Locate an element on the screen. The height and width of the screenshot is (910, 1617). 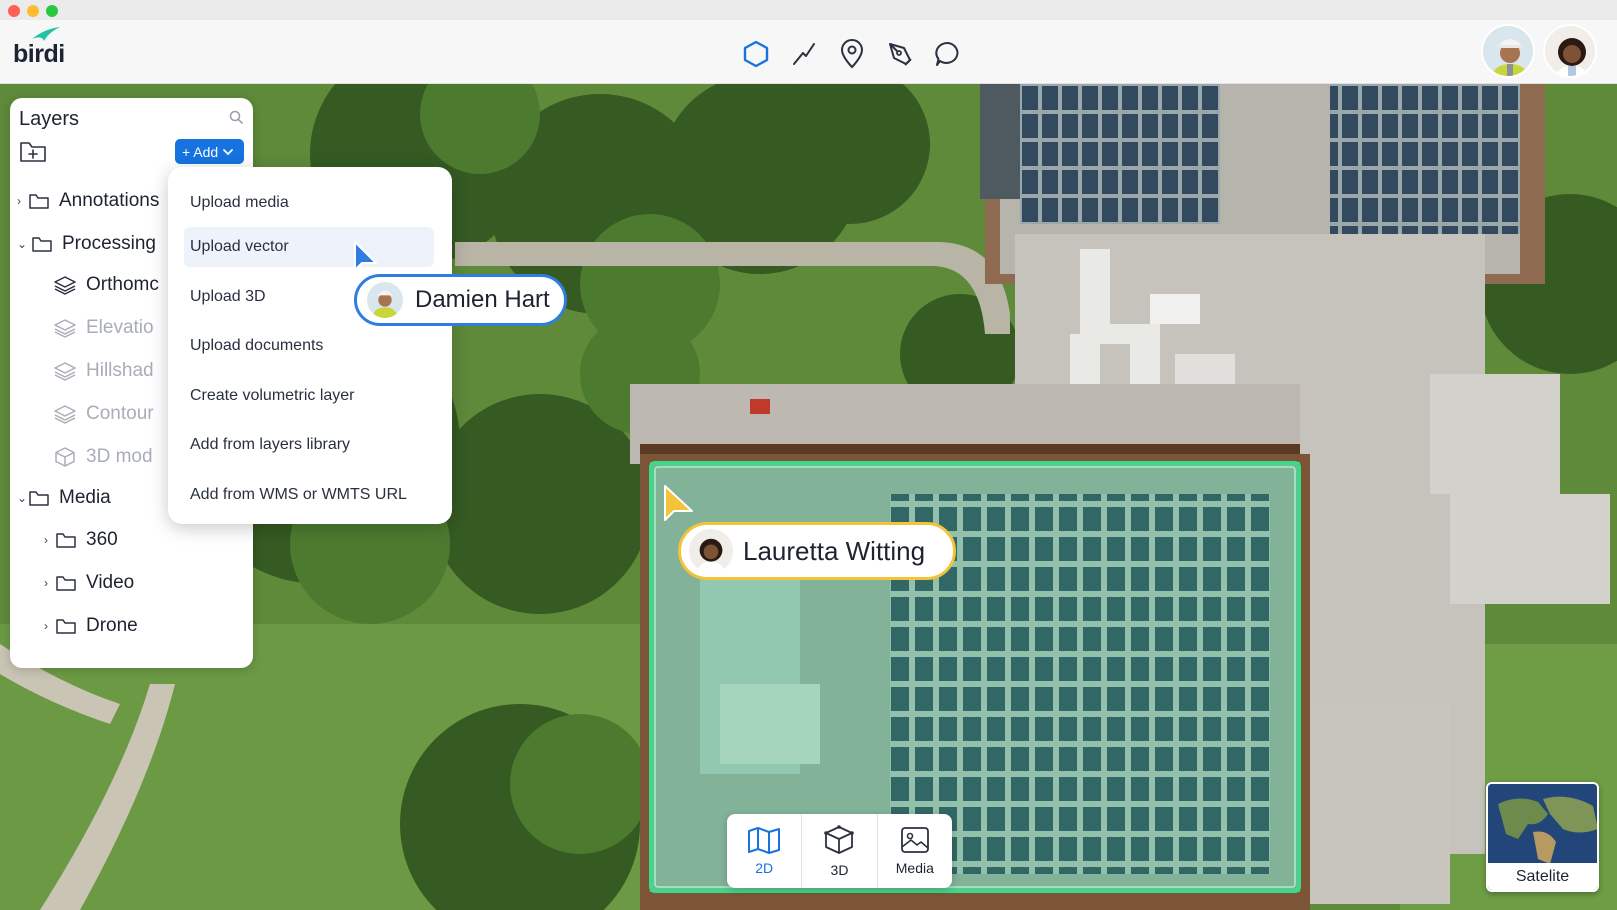
layer-folder-video: › Video is located at coordinates (89, 583).